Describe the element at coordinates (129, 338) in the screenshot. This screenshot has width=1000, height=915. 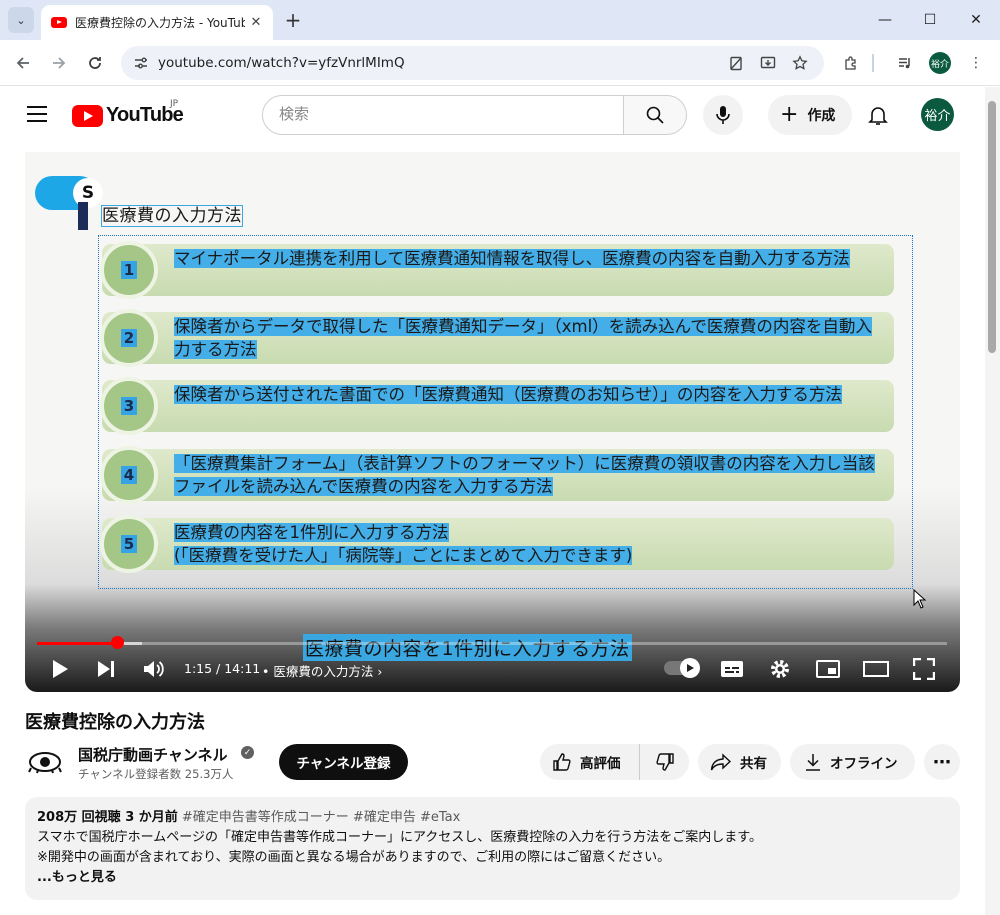
I see `item-number: 2` at that location.